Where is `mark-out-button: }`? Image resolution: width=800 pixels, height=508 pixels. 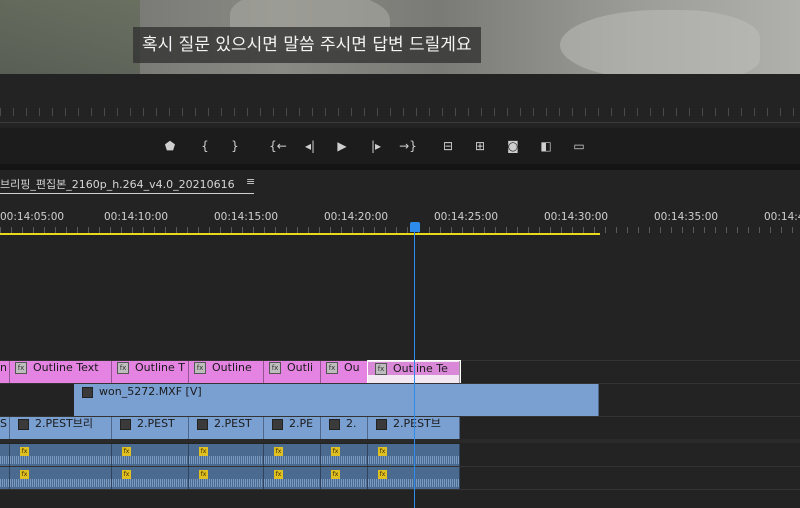
mark-out-button: } is located at coordinates (235, 146).